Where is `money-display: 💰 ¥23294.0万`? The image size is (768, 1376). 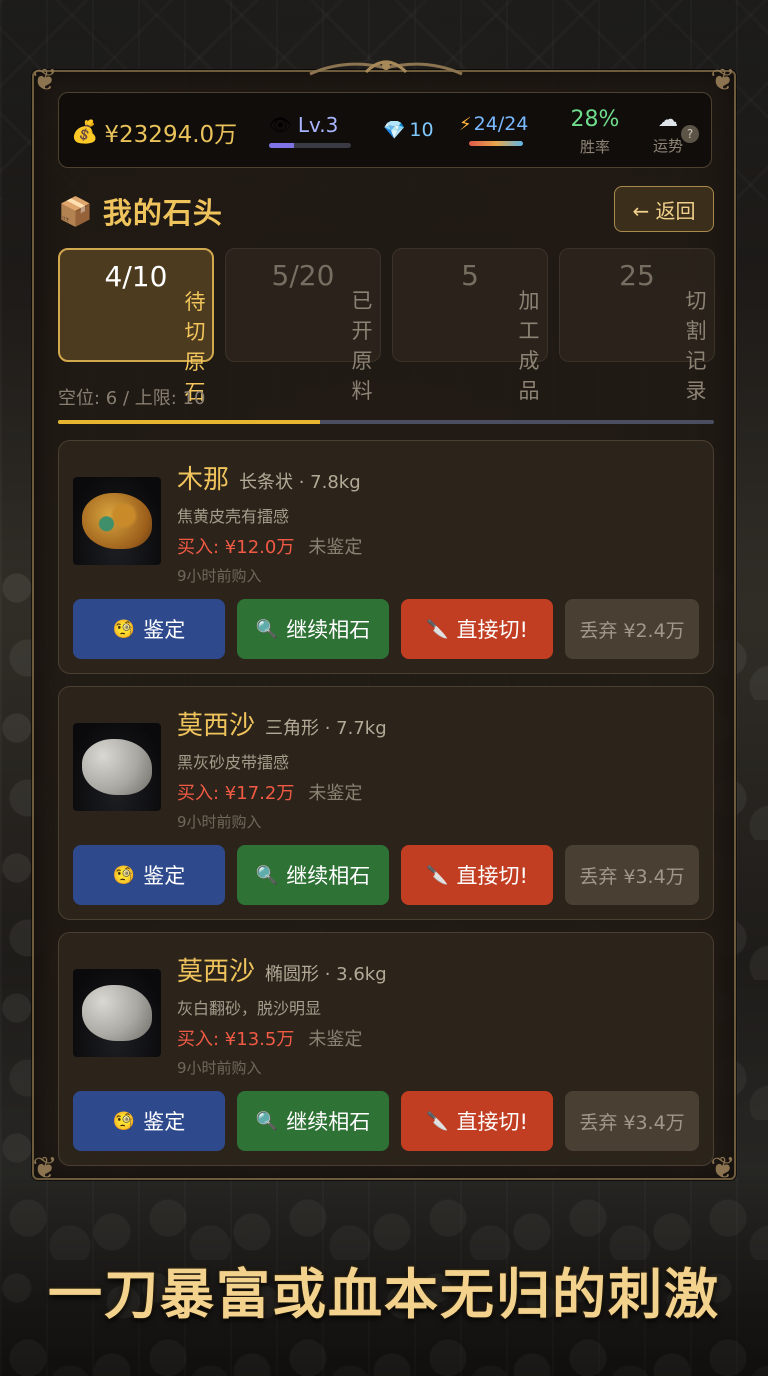
money-display: 💰 ¥23294.0万 is located at coordinates (154, 132).